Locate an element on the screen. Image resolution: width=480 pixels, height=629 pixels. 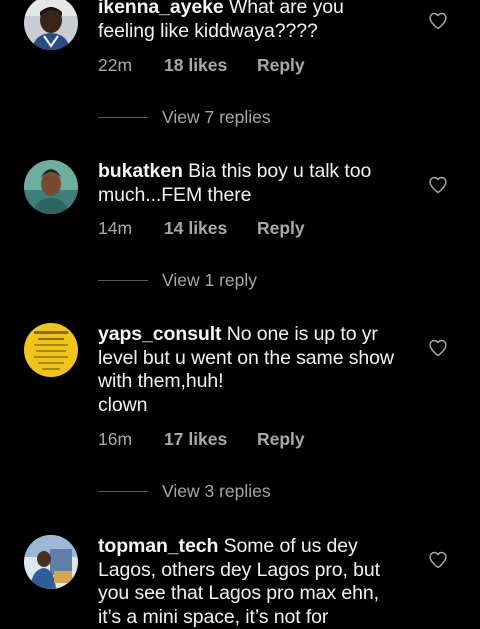
view-replies-label: View 7 replies is located at coordinates (216, 117).